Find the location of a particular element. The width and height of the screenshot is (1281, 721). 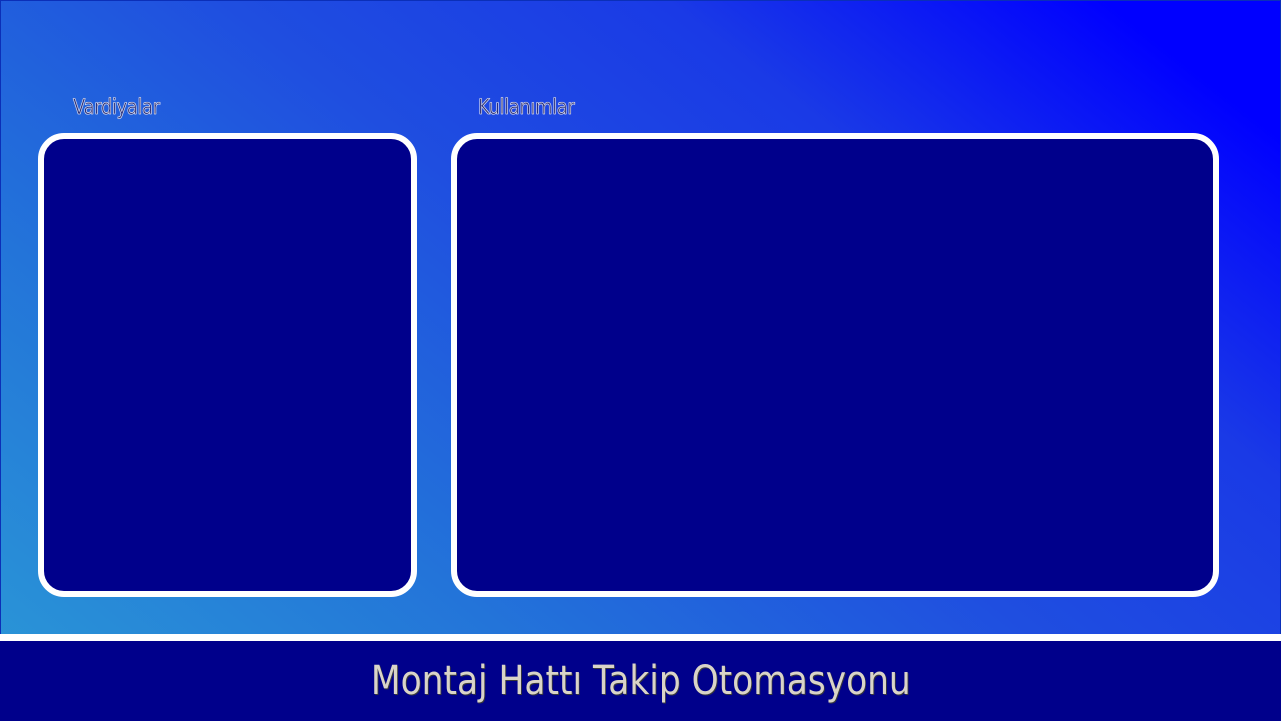

usages-label: Kullanımlar is located at coordinates (526, 107).